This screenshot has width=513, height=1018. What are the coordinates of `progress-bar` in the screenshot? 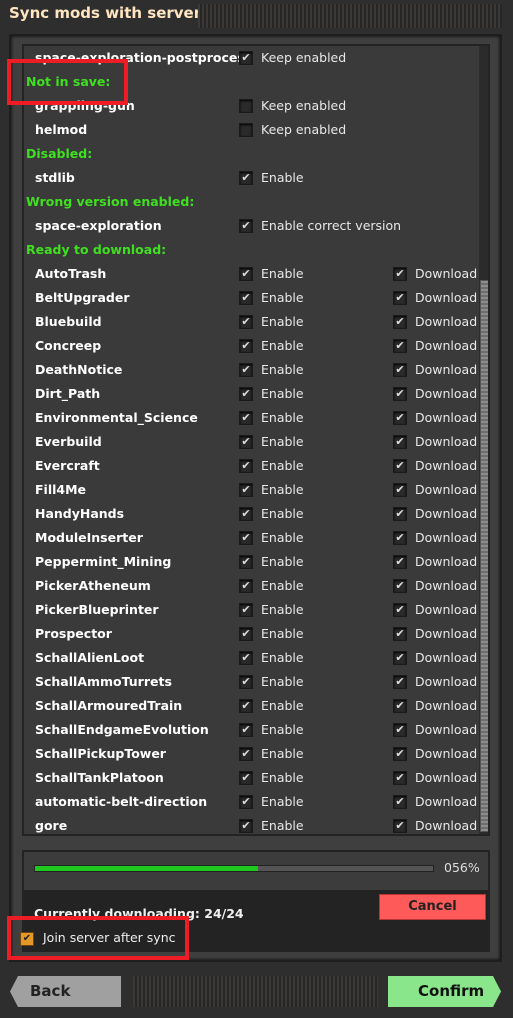 It's located at (234, 868).